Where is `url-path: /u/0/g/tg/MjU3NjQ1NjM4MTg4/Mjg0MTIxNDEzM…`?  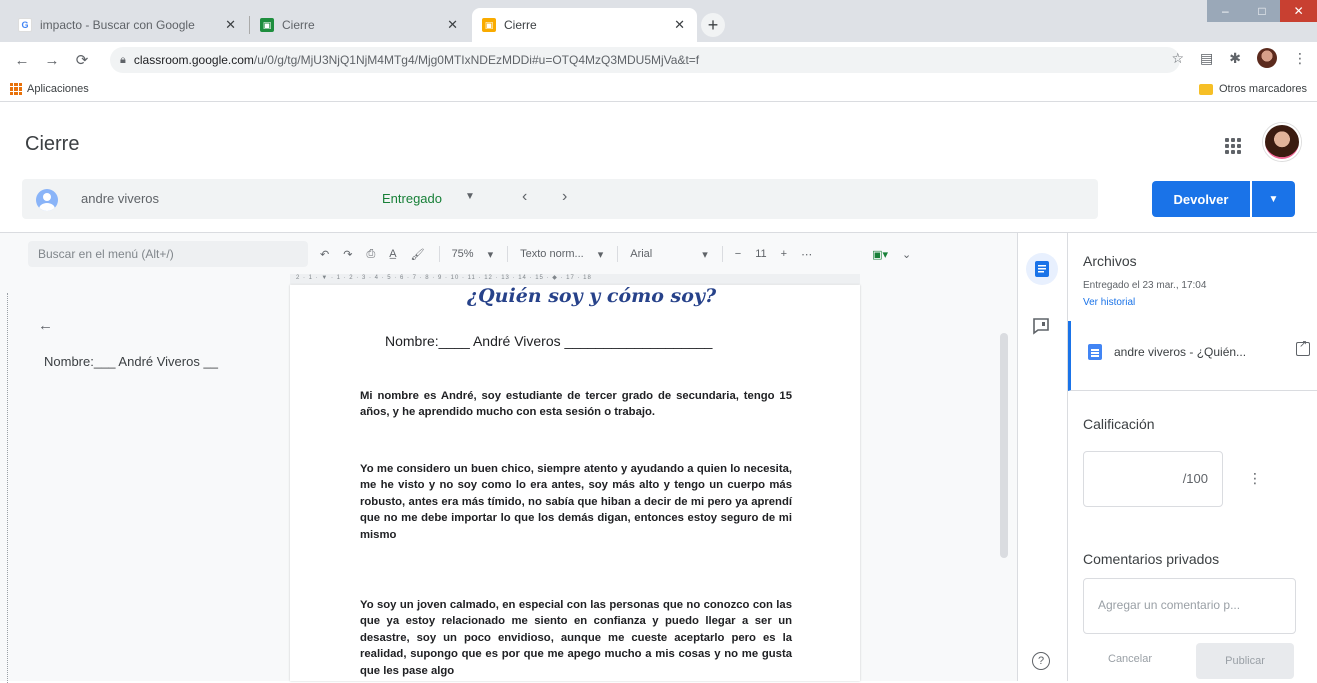 url-path: /u/0/g/tg/MjU3NjQ1NjM4MTg4/Mjg0MTIxNDEzM… is located at coordinates (476, 60).